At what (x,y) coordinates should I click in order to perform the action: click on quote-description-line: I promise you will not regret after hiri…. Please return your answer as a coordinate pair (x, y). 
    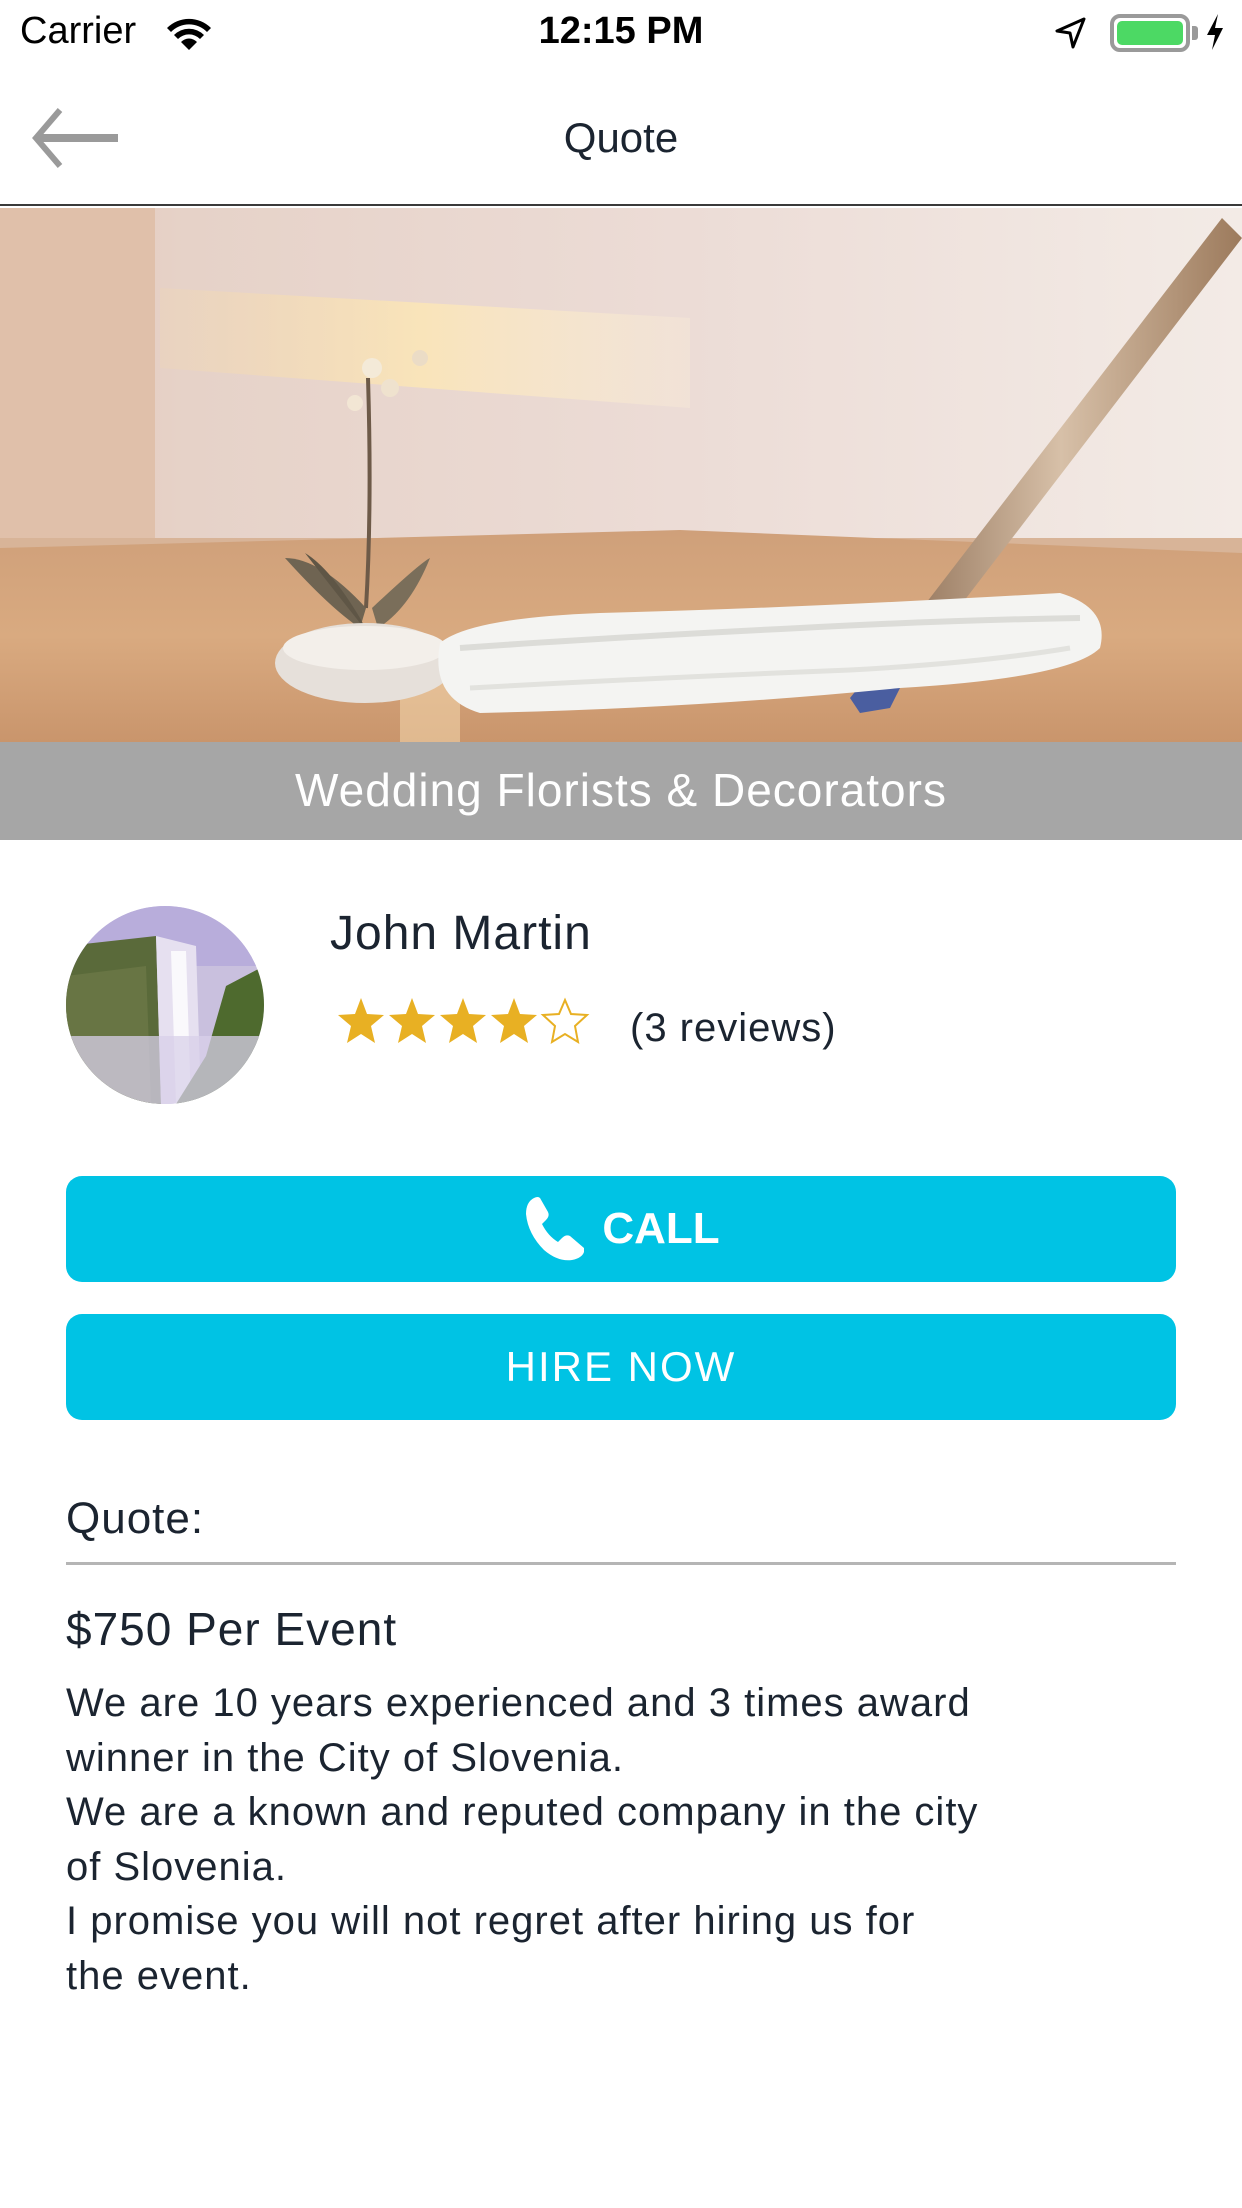
    Looking at the image, I should click on (491, 1921).